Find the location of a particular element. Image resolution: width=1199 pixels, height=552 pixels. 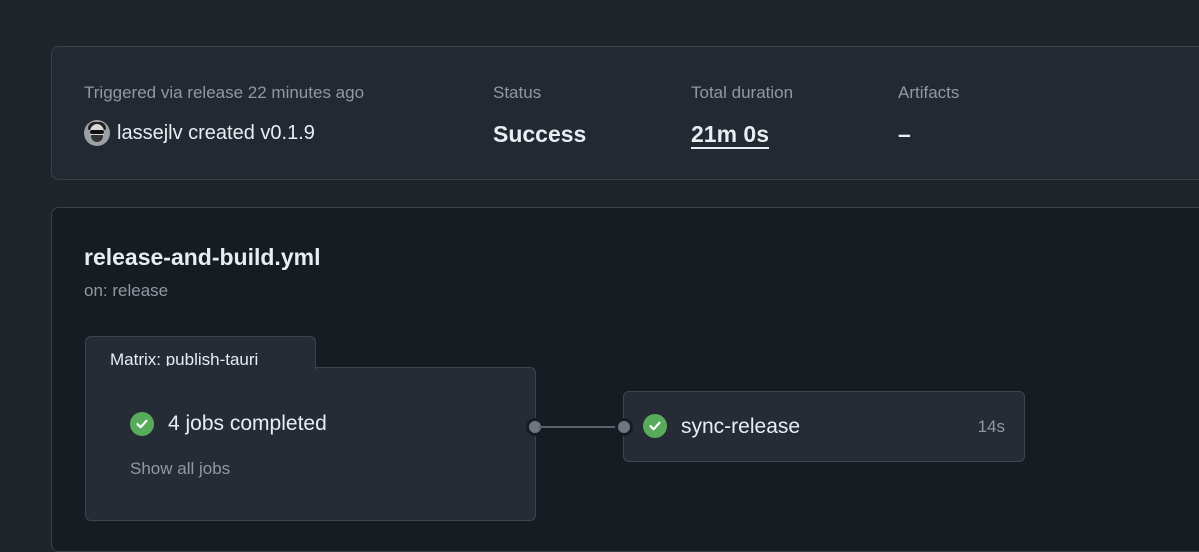

artifacts-value: – is located at coordinates (904, 134).